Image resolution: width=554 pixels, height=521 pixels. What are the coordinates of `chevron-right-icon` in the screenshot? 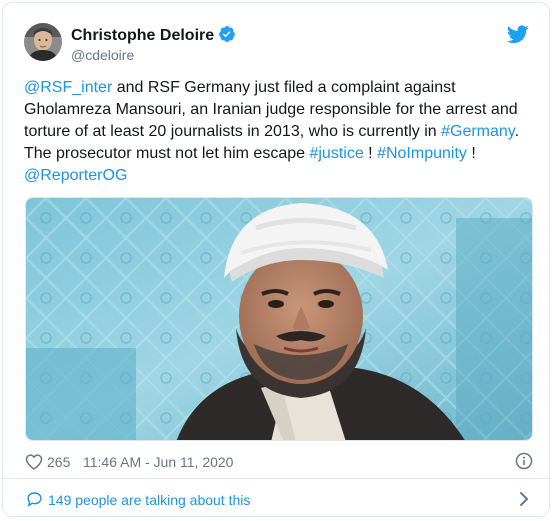 It's located at (524, 499).